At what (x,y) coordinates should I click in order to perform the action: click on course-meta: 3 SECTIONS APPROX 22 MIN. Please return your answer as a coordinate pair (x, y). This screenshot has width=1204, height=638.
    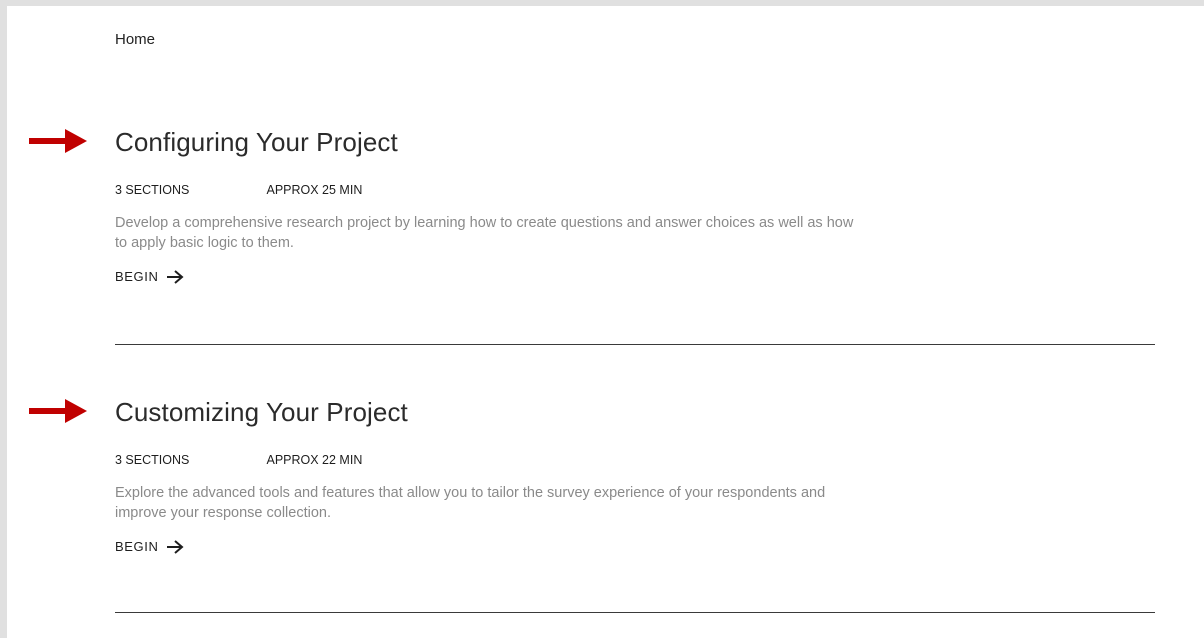
    Looking at the image, I should click on (635, 461).